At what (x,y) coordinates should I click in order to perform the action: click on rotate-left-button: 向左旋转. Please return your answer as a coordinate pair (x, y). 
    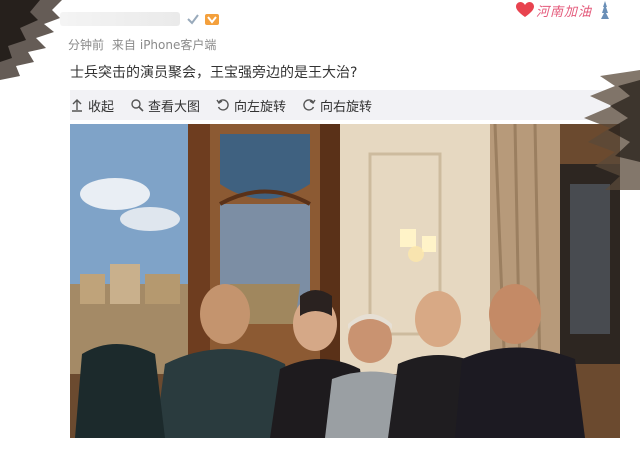
    Looking at the image, I should click on (251, 105).